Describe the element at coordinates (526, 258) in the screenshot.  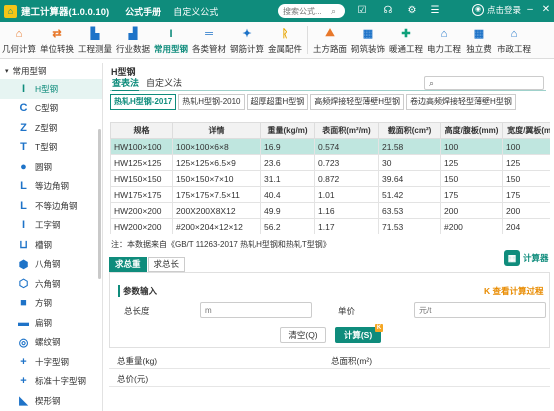
I see `calculator-button: ▦ 计算器` at that location.